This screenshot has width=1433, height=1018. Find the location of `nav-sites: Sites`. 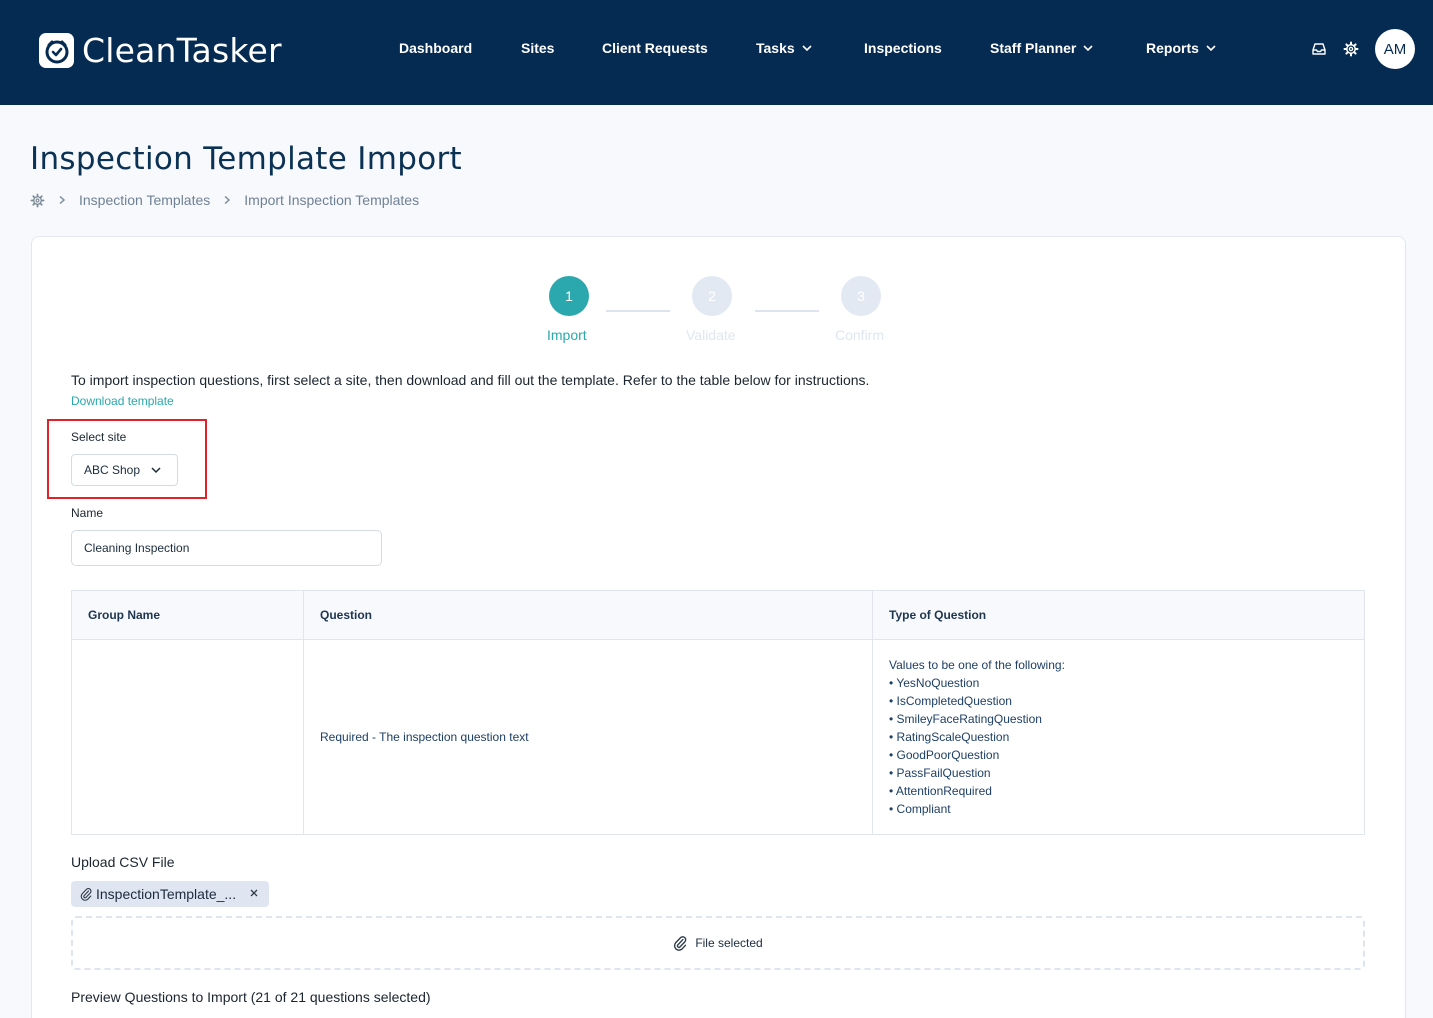

nav-sites: Sites is located at coordinates (537, 48).